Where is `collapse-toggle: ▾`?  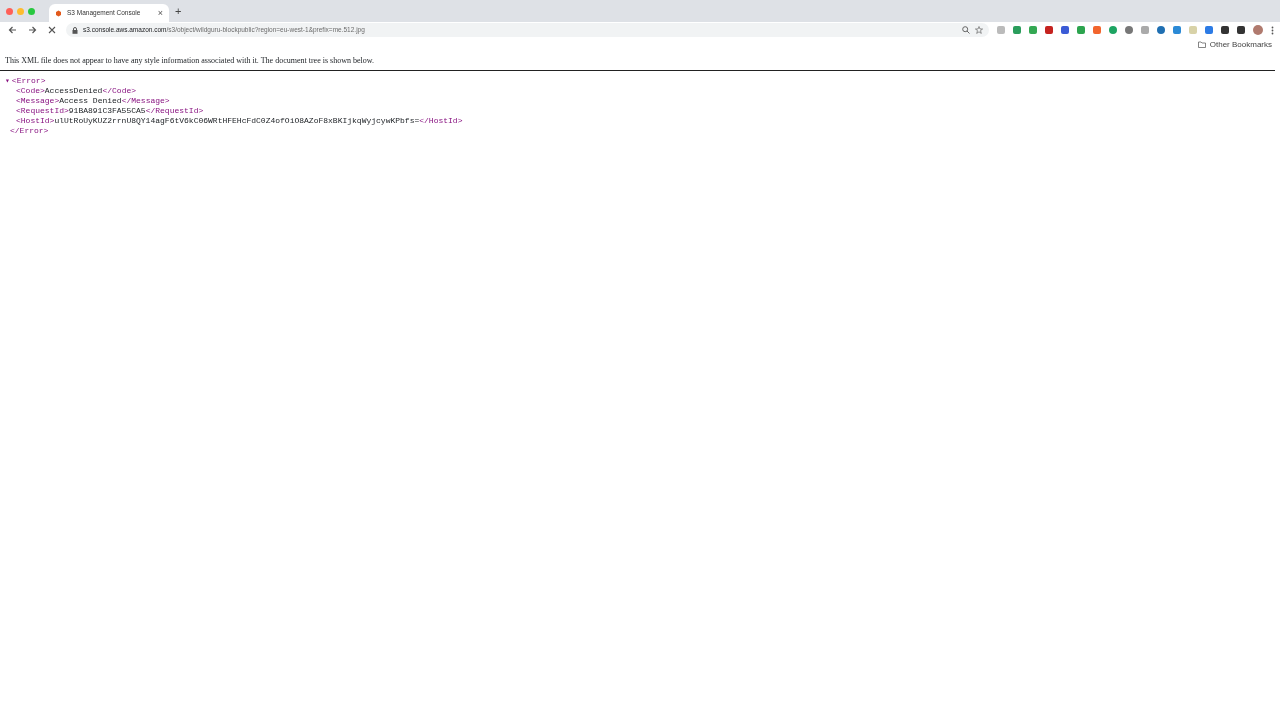 collapse-toggle: ▾ is located at coordinates (7, 81).